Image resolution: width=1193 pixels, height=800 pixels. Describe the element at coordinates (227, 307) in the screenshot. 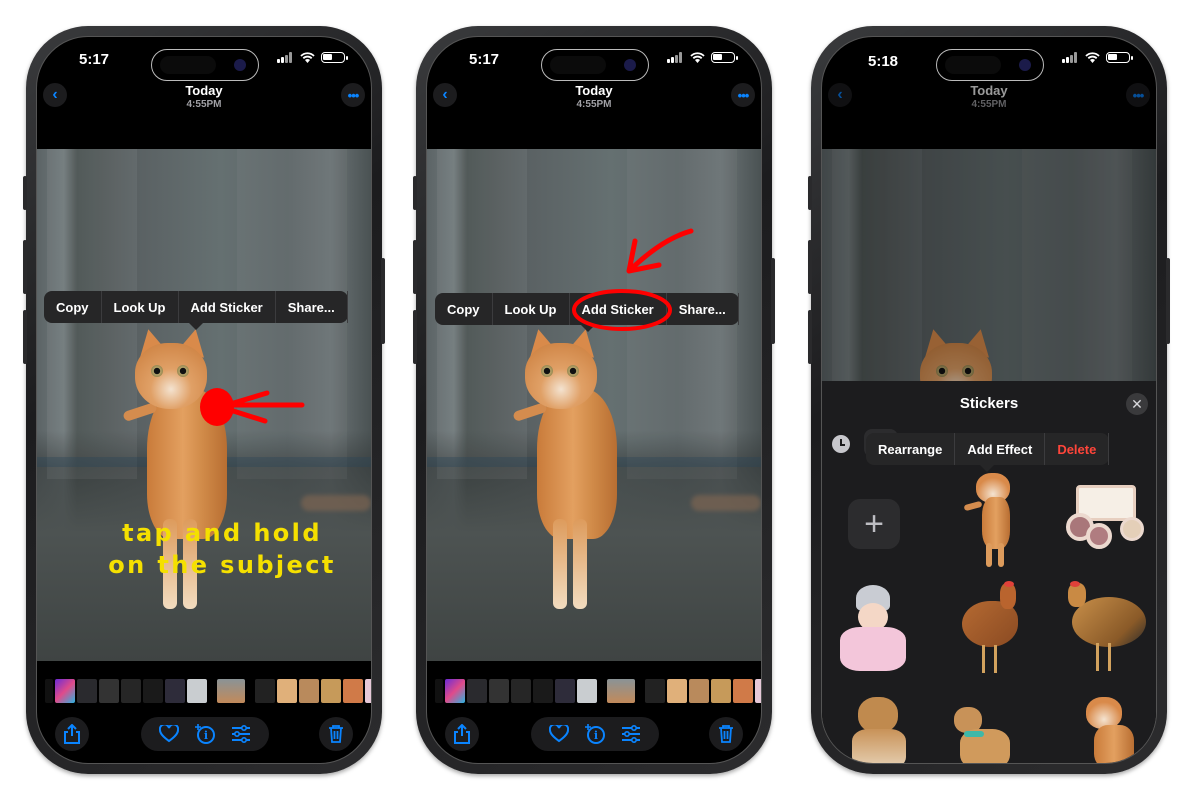

I see `menu-item-add-sticker: Add Sticker` at that location.